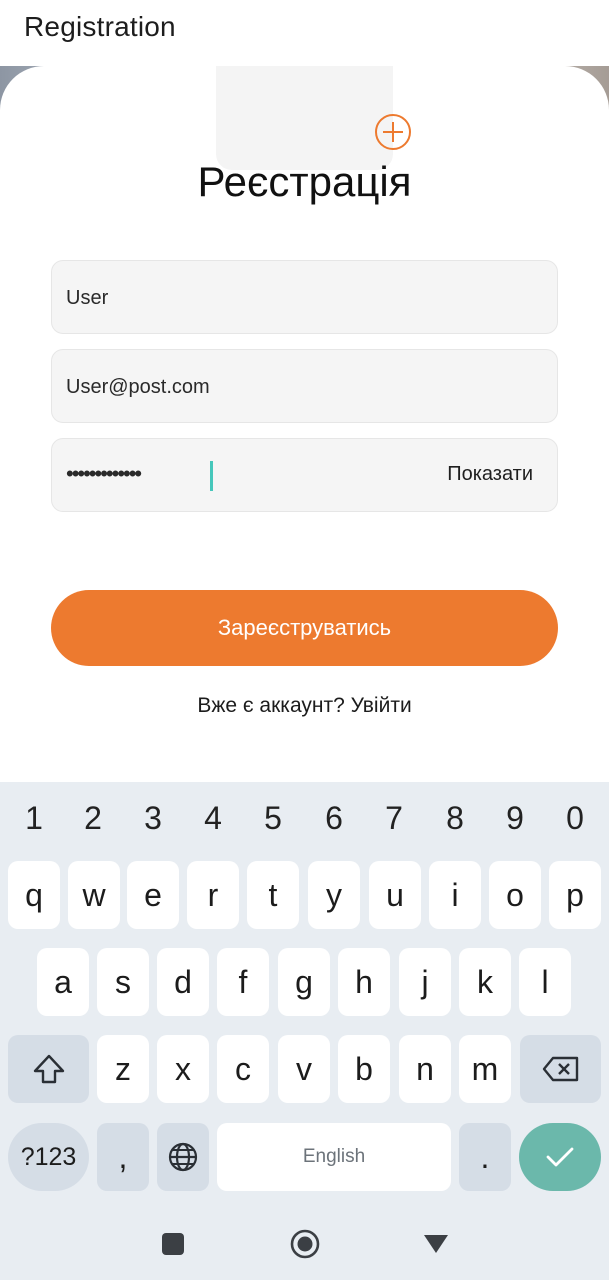 The height and width of the screenshot is (1280, 609). Describe the element at coordinates (183, 1069) in the screenshot. I see `key-x: x` at that location.